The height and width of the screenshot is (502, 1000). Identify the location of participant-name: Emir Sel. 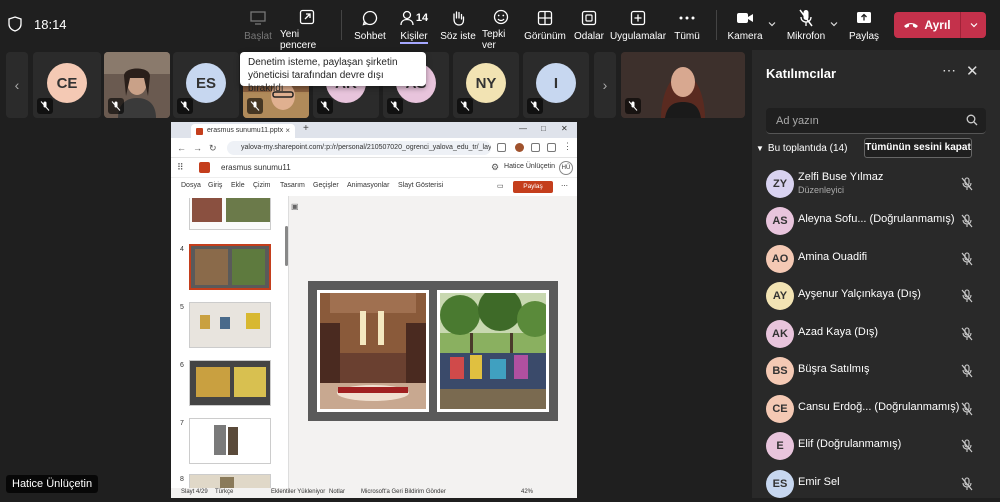
(819, 482).